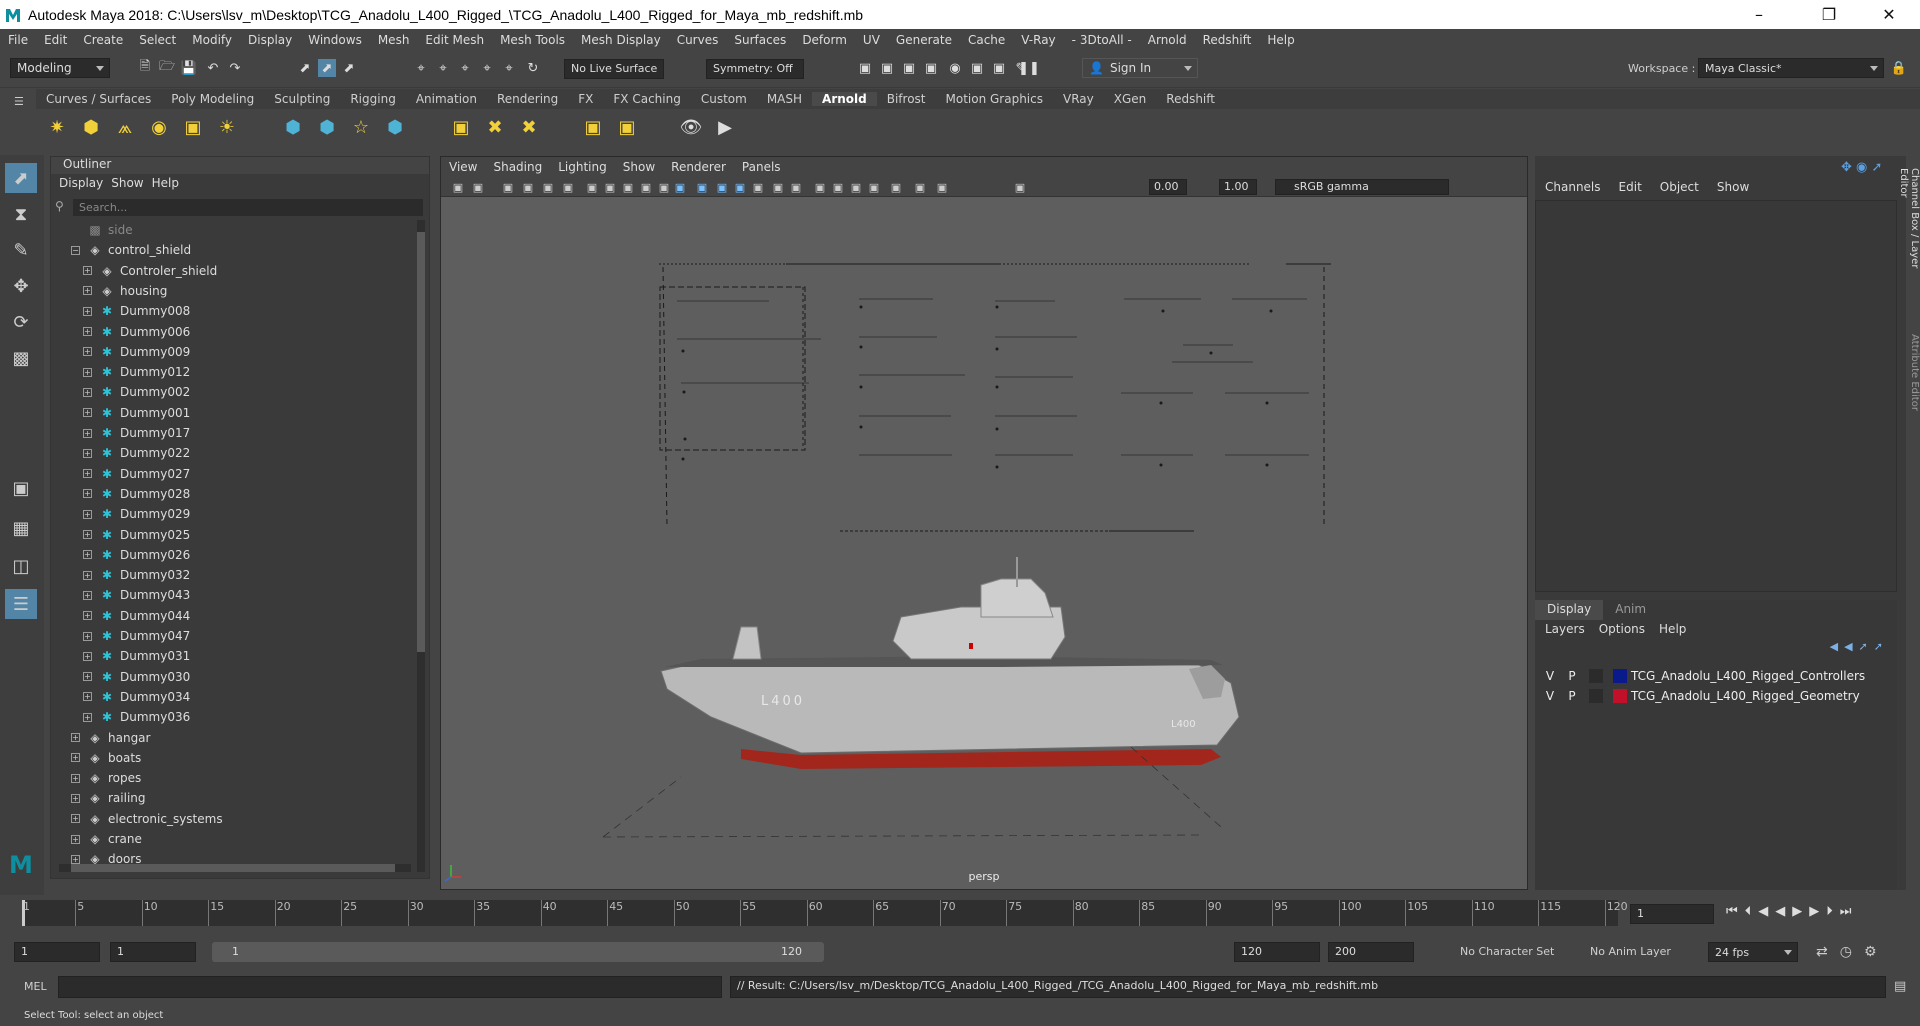  I want to click on outliner-item: + ◈ housing, so click(235, 291).